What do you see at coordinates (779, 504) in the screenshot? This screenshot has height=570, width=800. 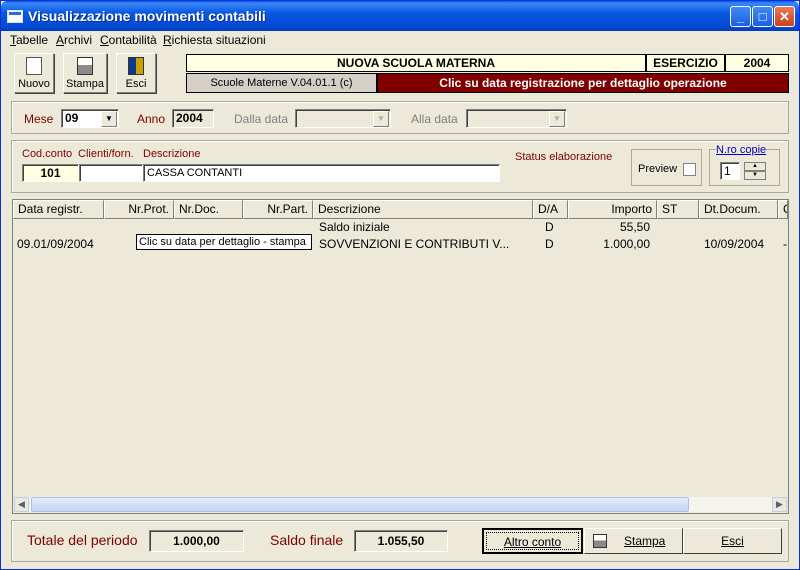 I see `scroll-right-icon: ▶` at bounding box center [779, 504].